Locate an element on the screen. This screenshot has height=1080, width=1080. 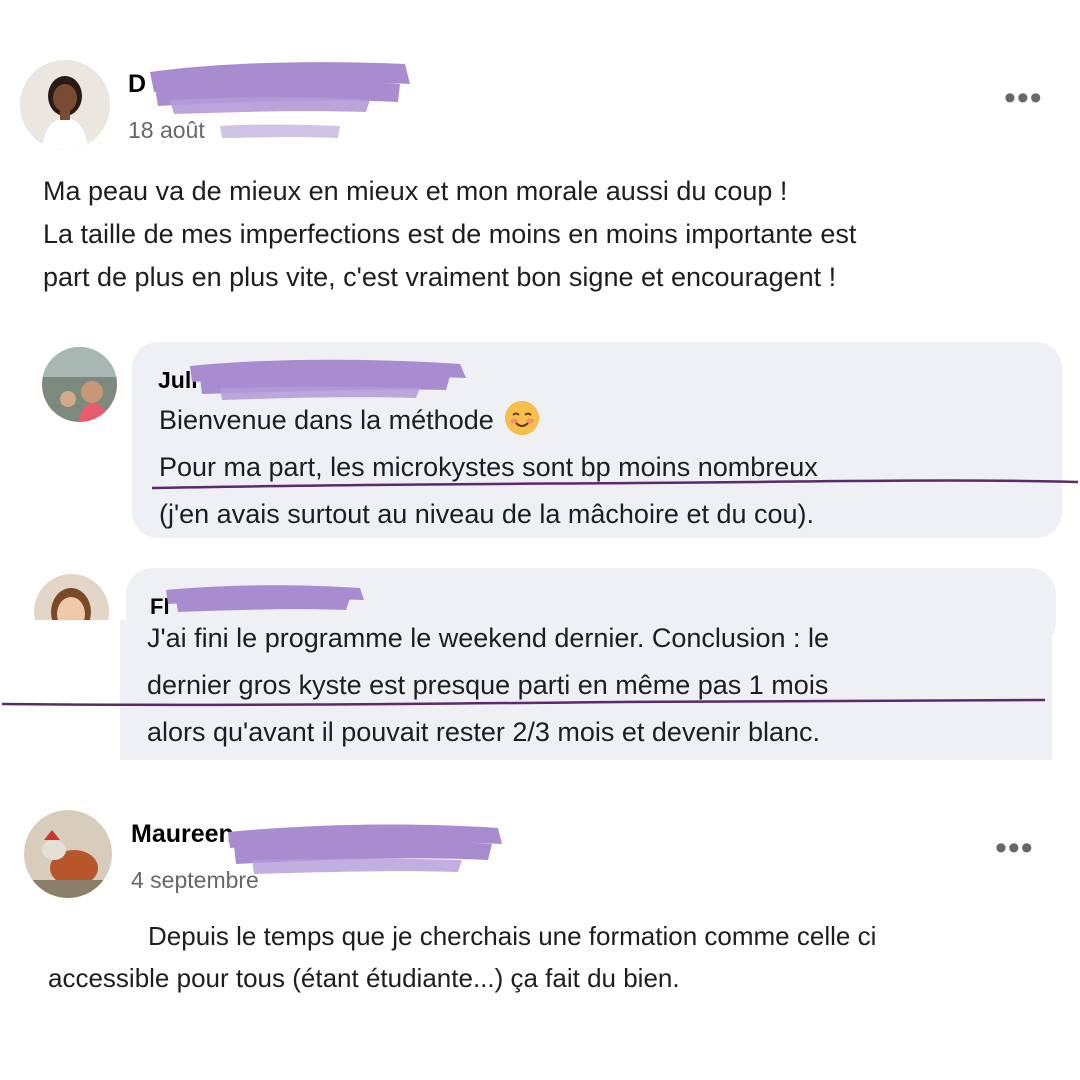
post1-avatar is located at coordinates (65, 105).